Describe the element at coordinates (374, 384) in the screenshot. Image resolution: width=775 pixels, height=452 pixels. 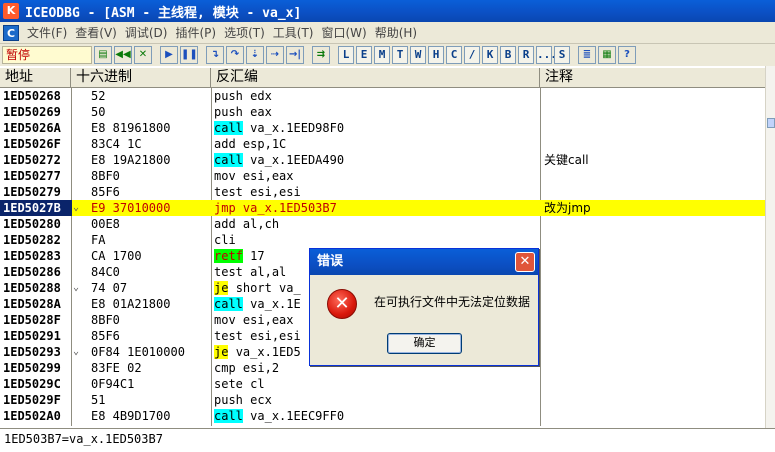
I see `row-disasm: sete cl` at that location.